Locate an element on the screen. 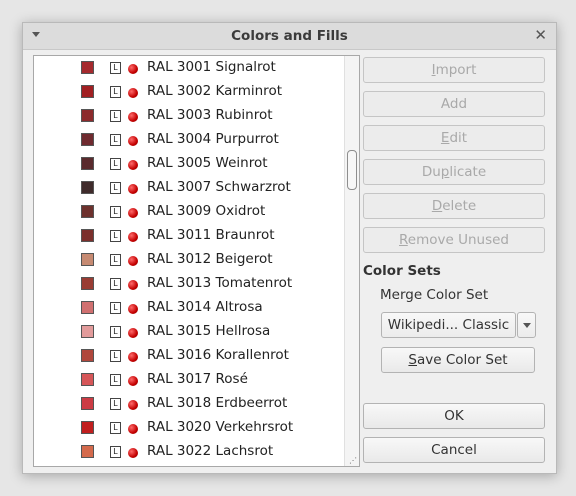  color-name: RAL 3016 Korallenrot is located at coordinates (218, 355).